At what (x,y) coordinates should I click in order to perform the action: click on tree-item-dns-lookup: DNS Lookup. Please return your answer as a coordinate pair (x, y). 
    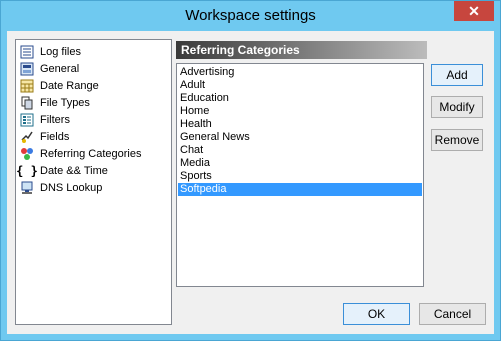
    Looking at the image, I should click on (61, 187).